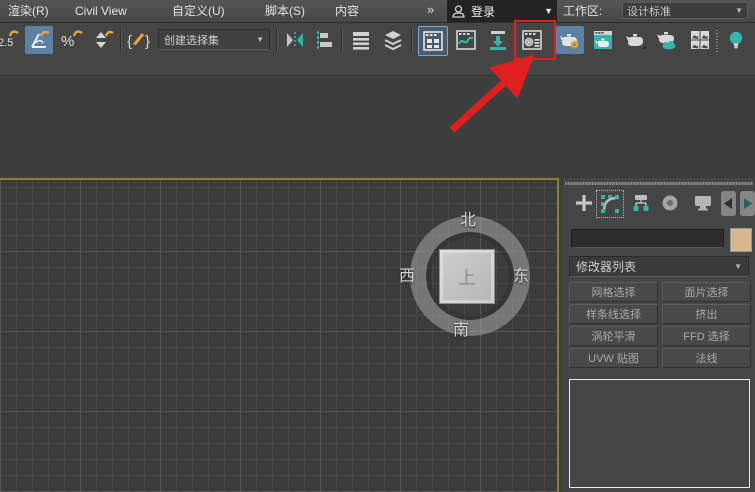  What do you see at coordinates (736, 40) in the screenshot?
I see `default-lights-button` at bounding box center [736, 40].